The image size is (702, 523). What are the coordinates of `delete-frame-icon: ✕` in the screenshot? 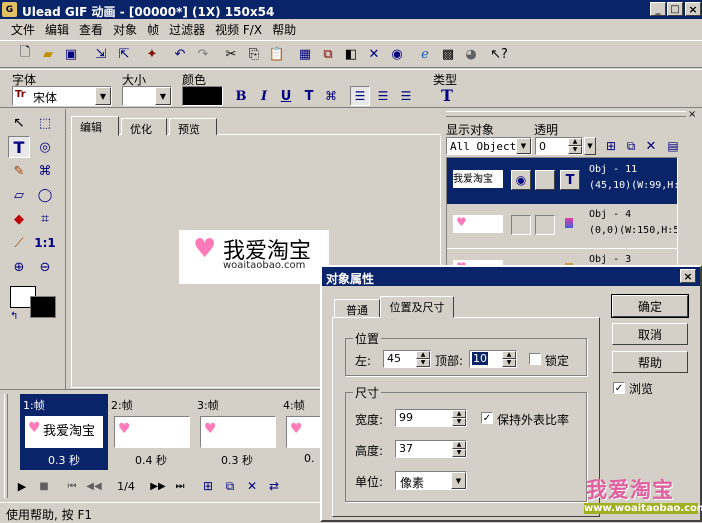 It's located at (252, 486).